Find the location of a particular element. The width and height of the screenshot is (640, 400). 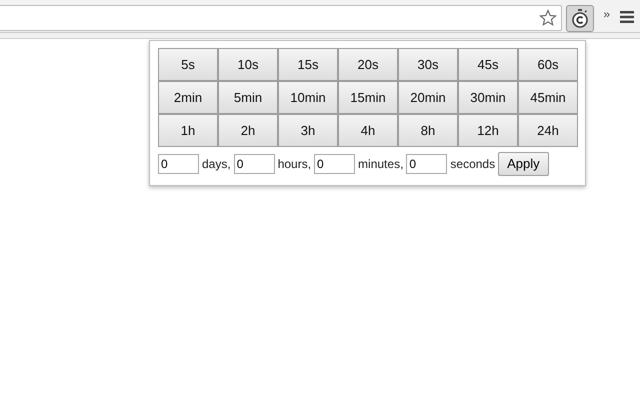

preset-button: 2h is located at coordinates (248, 130).